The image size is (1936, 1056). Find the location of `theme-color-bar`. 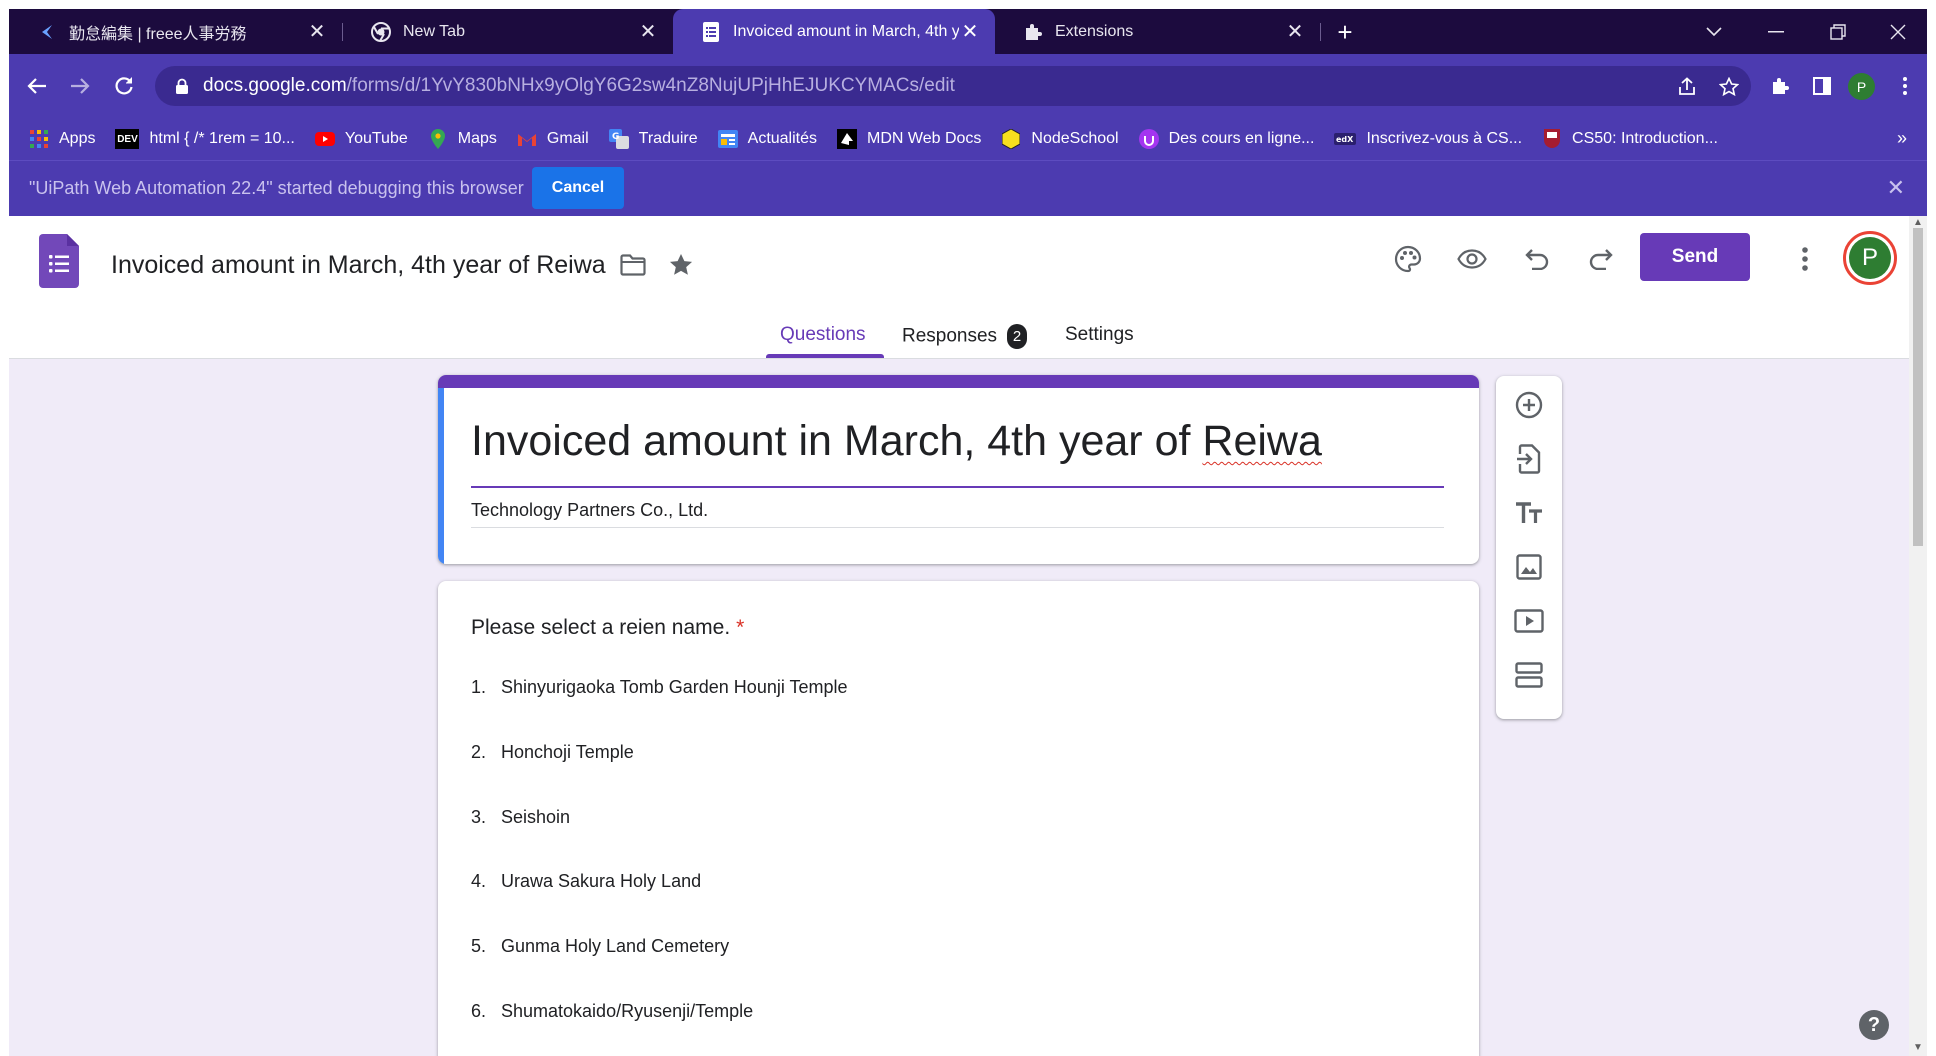

theme-color-bar is located at coordinates (958, 381).